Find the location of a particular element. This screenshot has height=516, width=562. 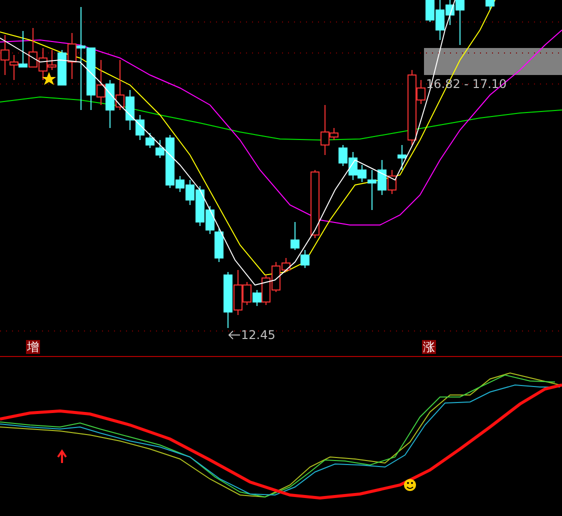

star-icon is located at coordinates (49, 78).